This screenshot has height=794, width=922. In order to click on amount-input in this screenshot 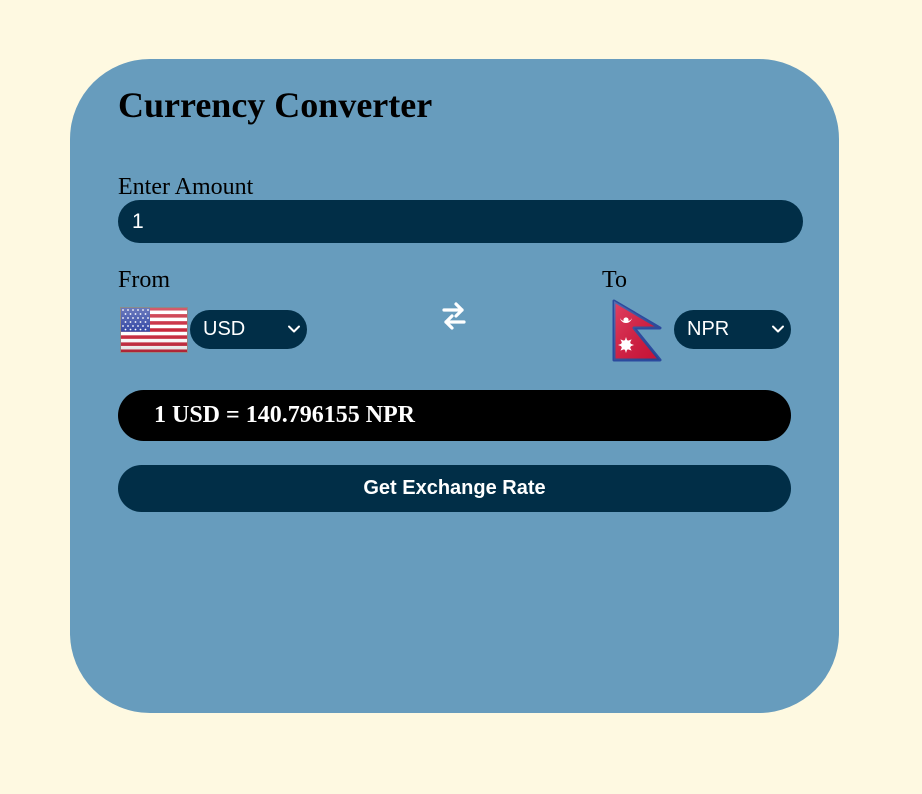, I will do `click(460, 221)`.